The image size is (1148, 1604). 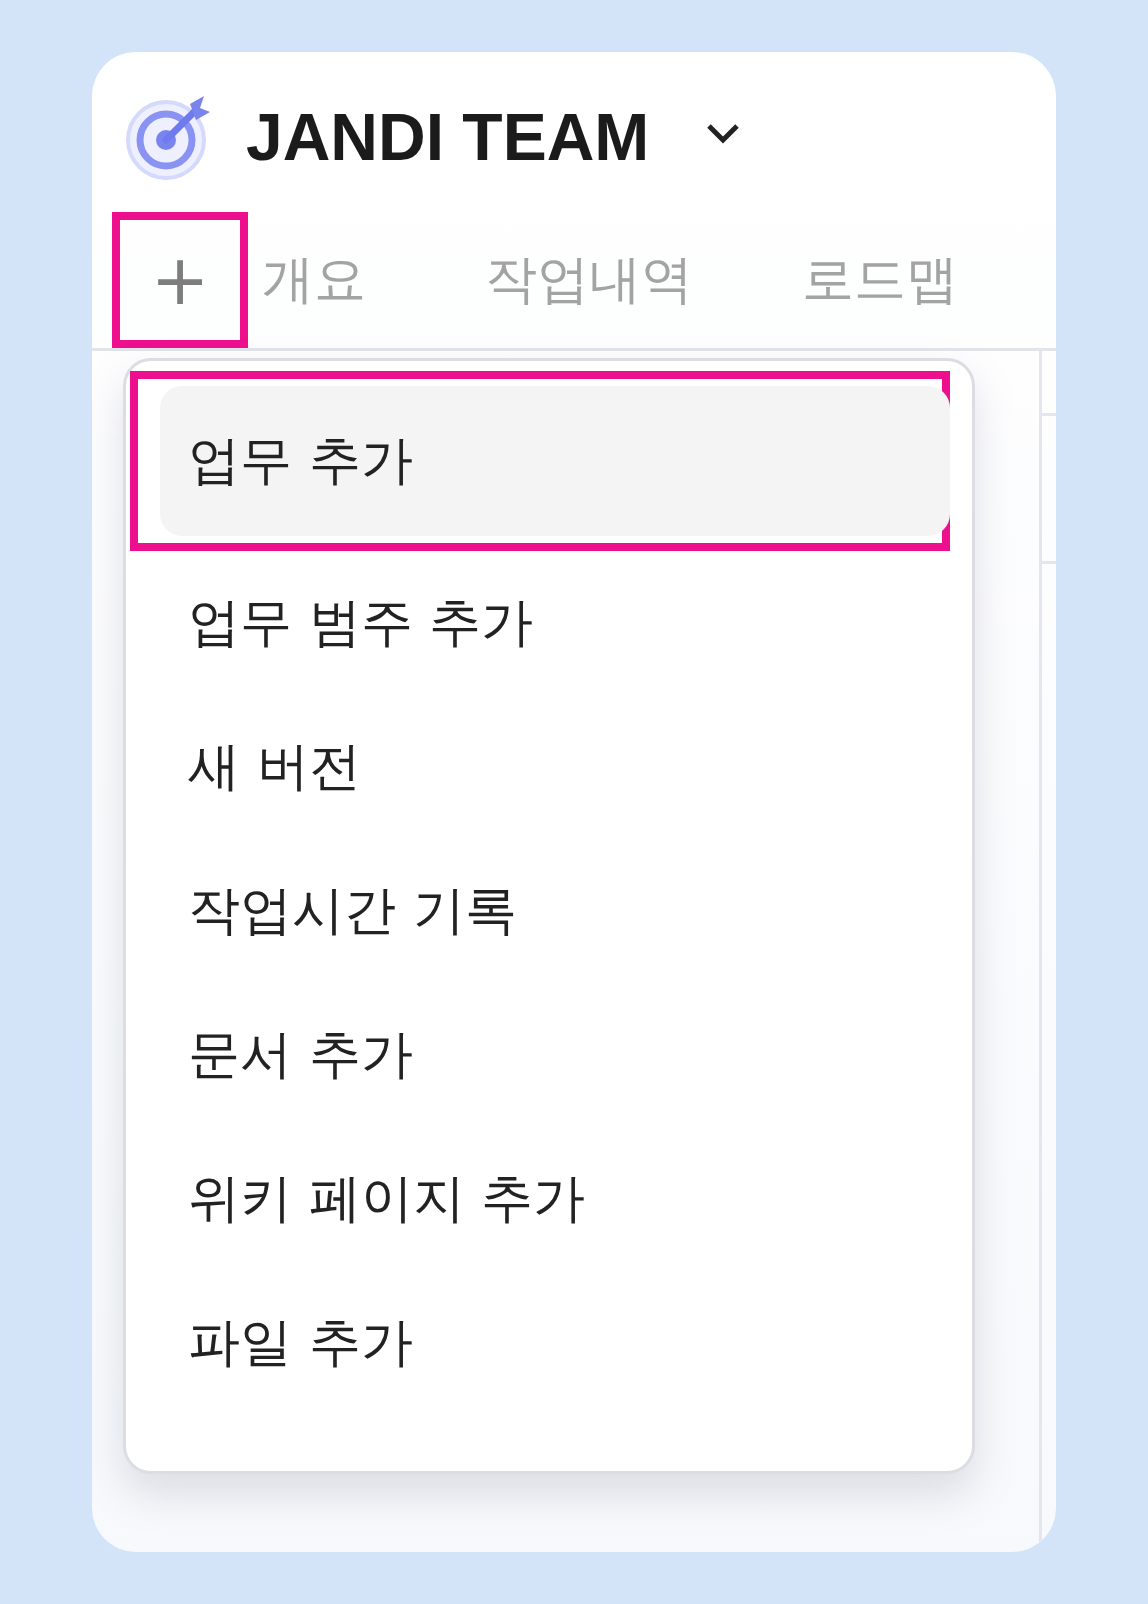 What do you see at coordinates (540, 1199) in the screenshot?
I see `menu-item: 위키 페이지 추가` at bounding box center [540, 1199].